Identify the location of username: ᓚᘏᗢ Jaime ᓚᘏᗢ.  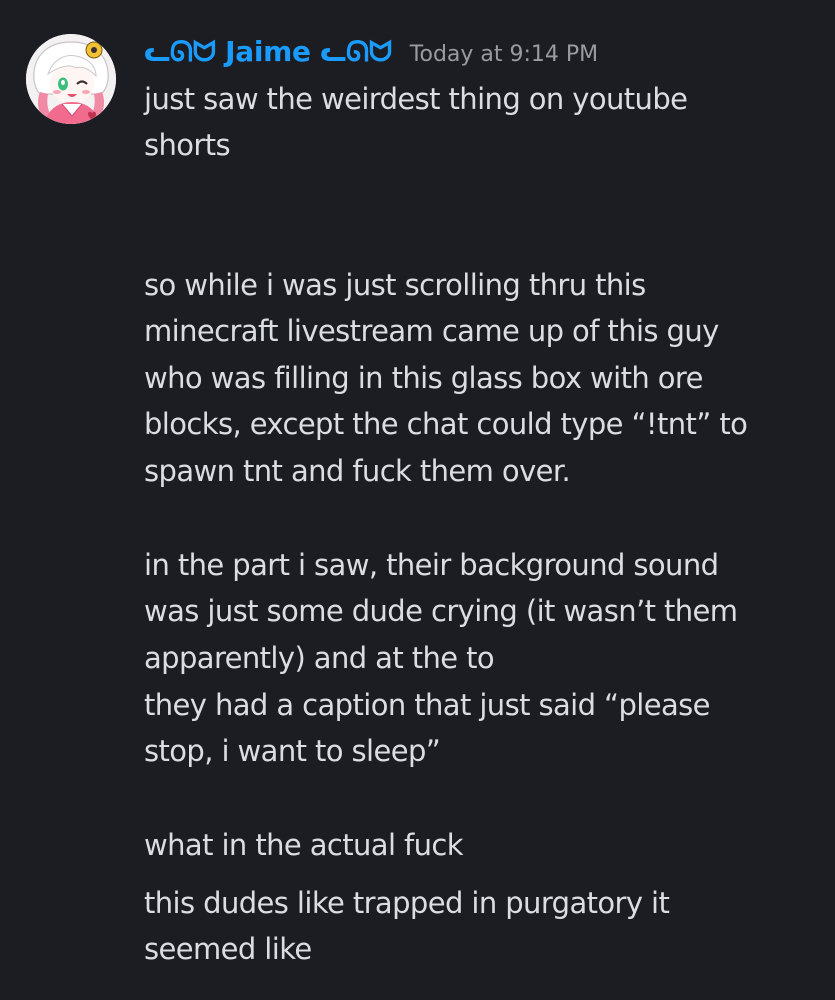
(268, 52).